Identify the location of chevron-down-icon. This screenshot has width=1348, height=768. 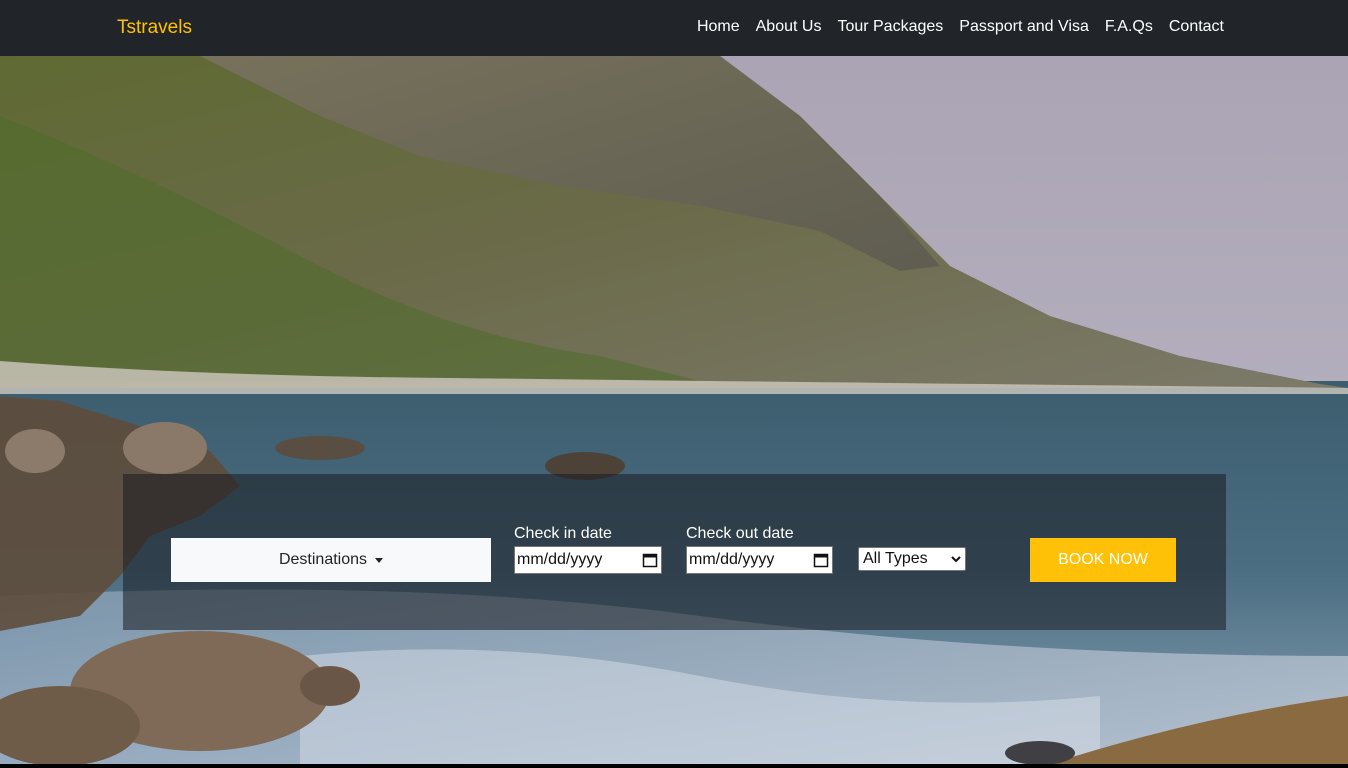
(956, 558).